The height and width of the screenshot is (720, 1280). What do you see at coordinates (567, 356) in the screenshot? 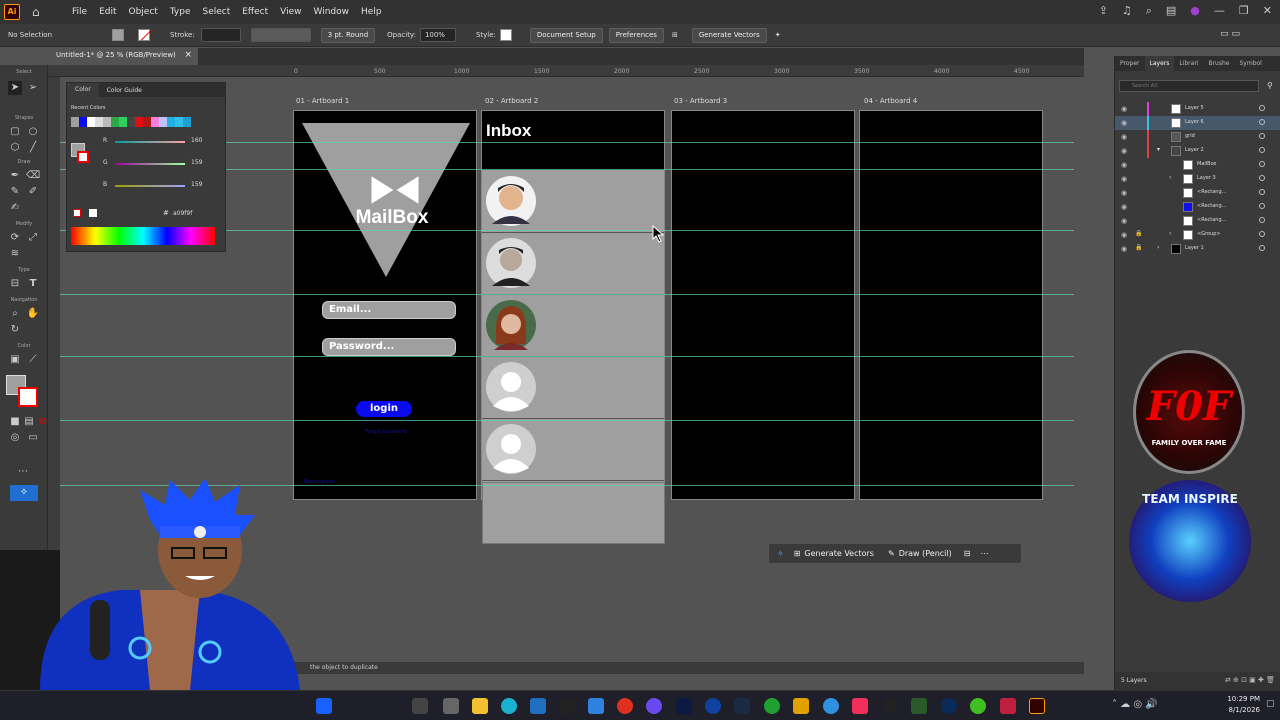
I see `guide-line` at bounding box center [567, 356].